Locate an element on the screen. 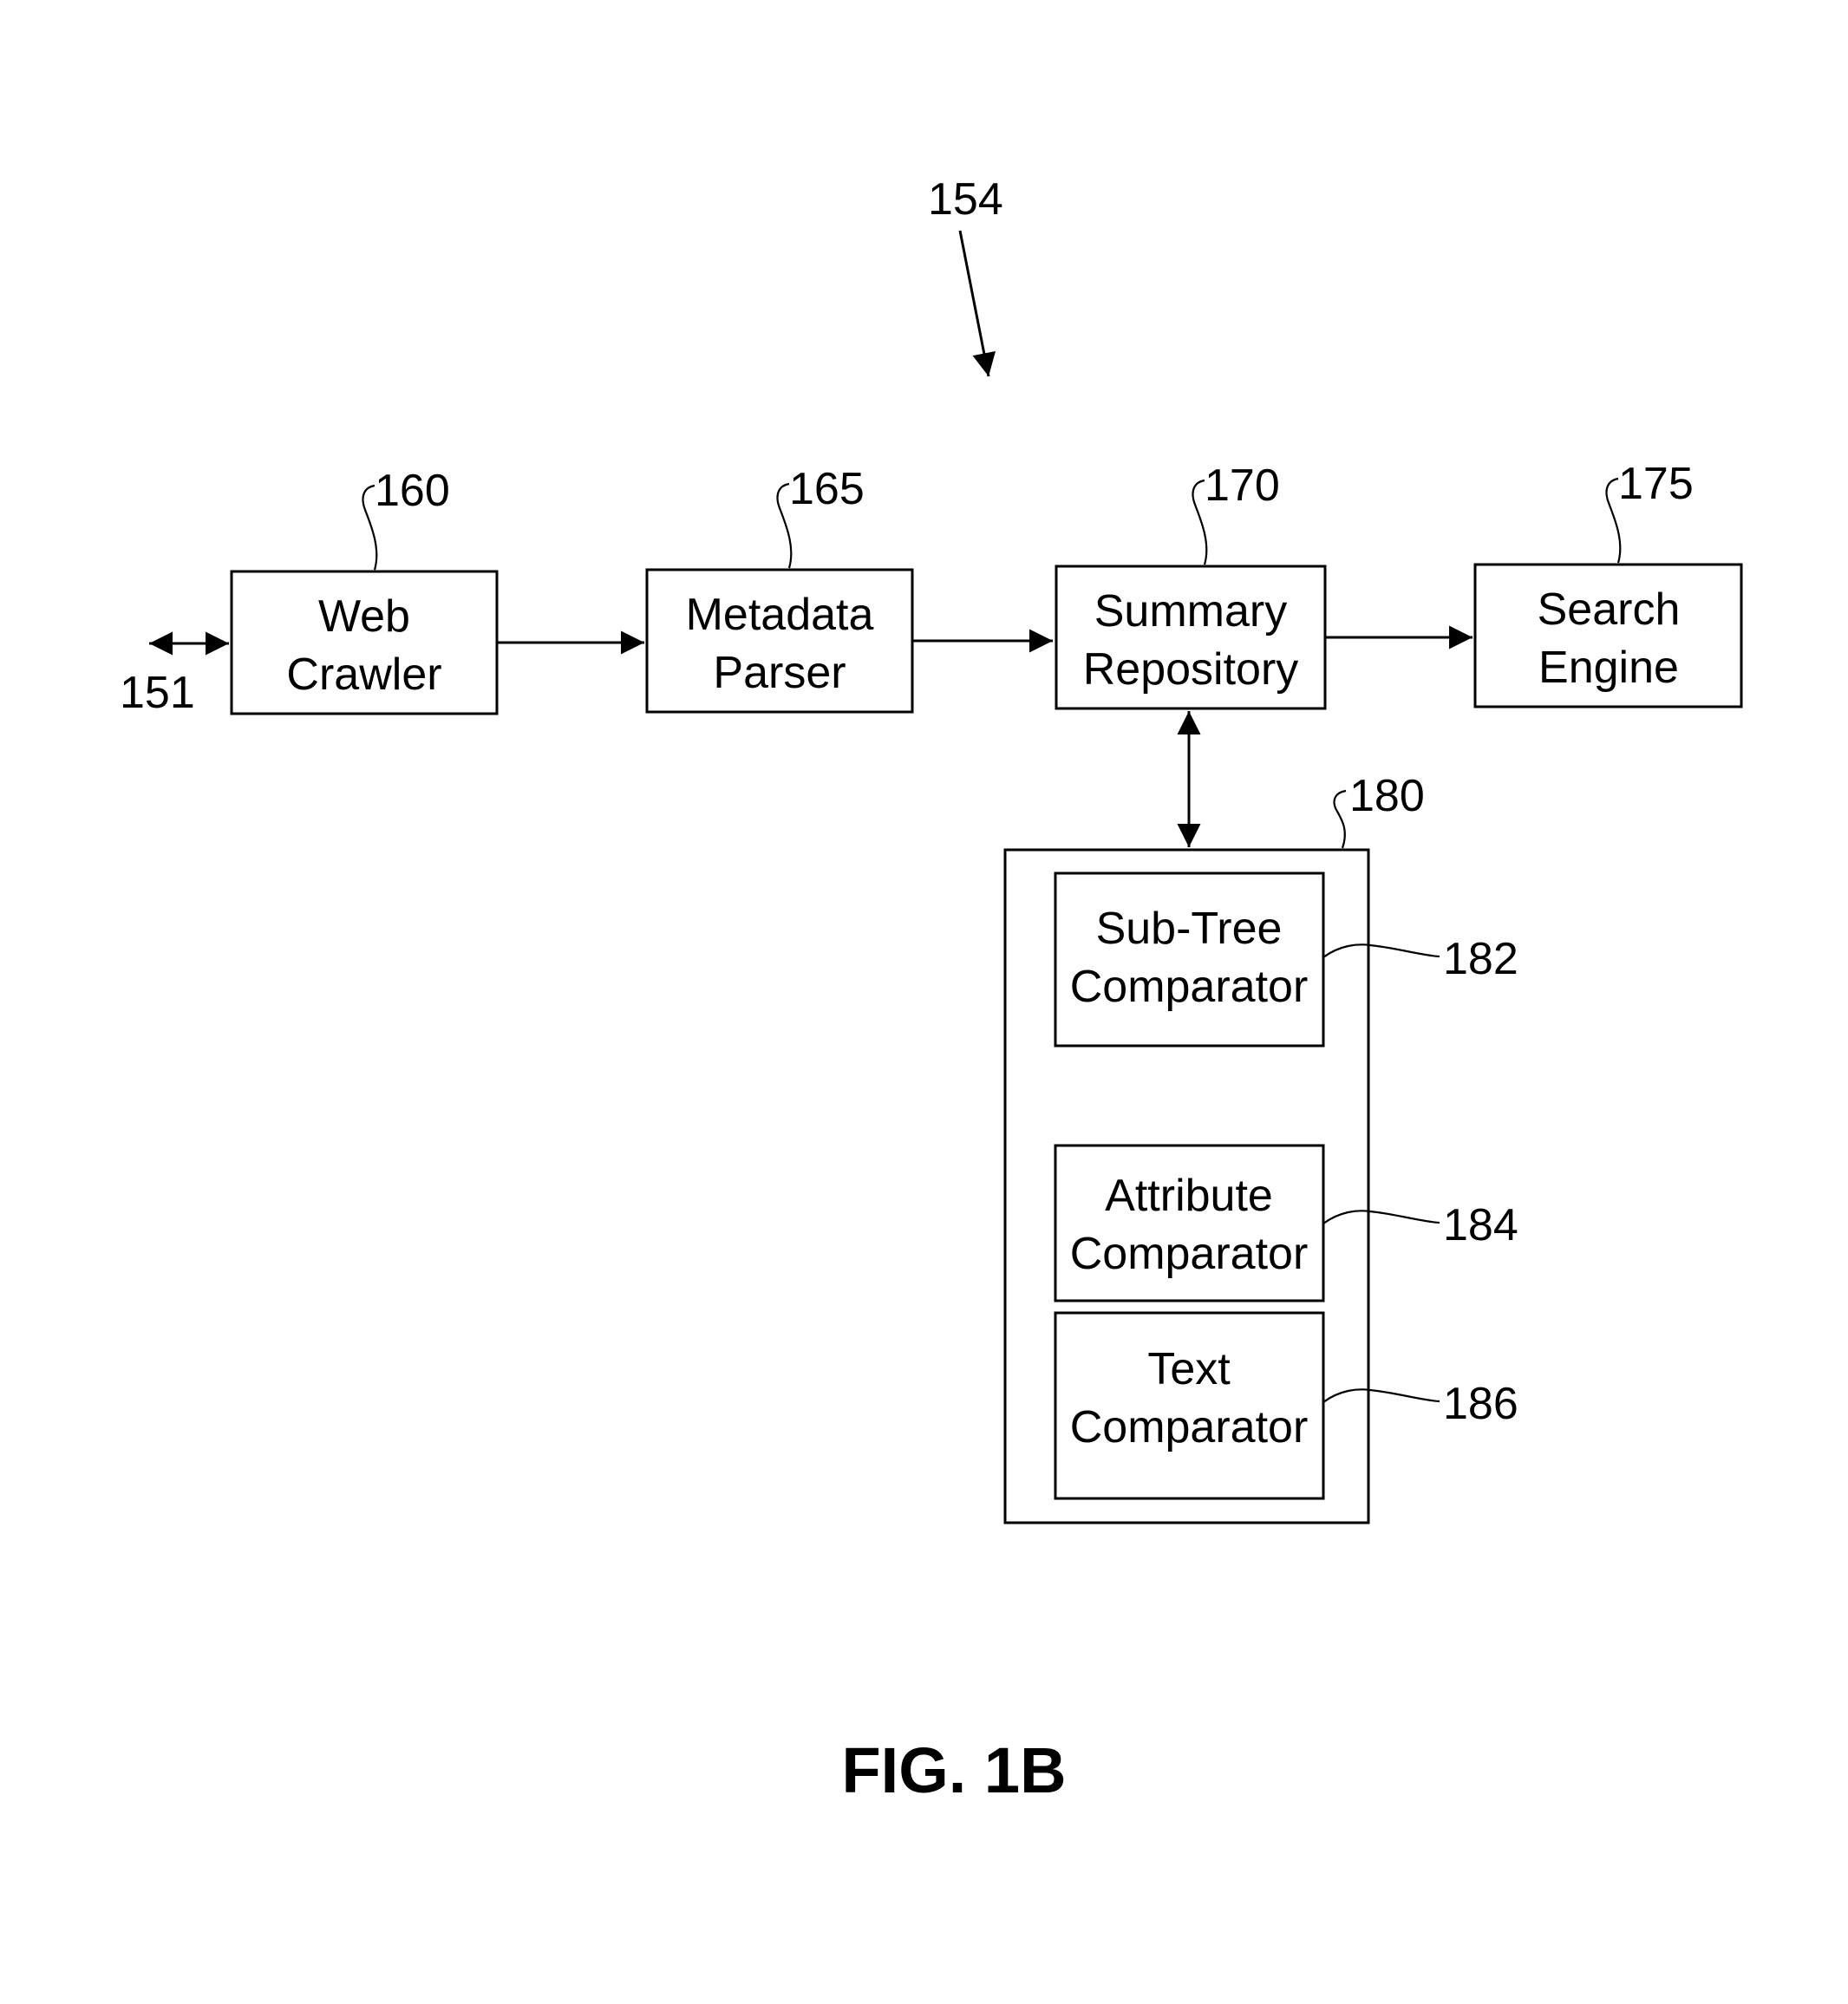  sub-tree-comparator-block: Sub-Tree Comparator is located at coordinates (1189, 959).